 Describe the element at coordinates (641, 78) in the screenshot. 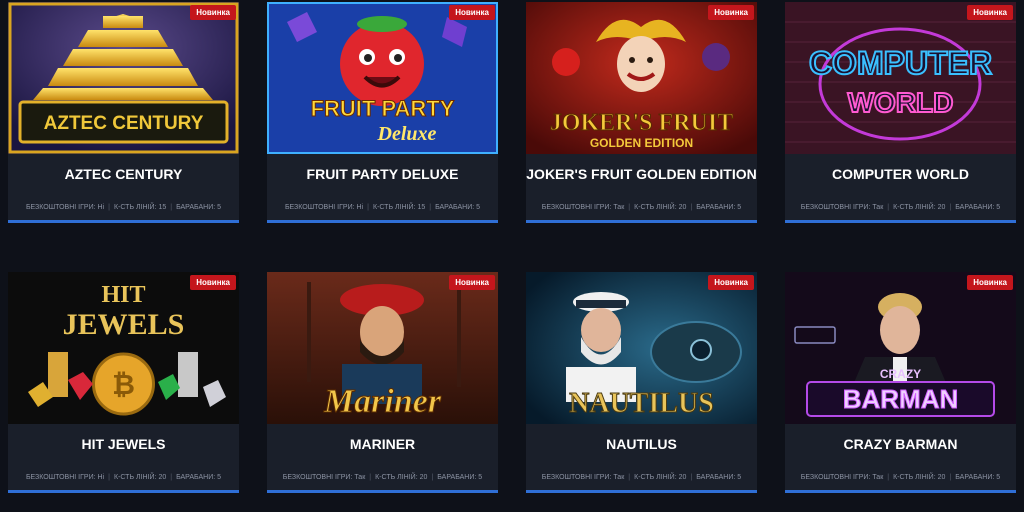

I see `game-thumbnail: JOKER'S FRUIT GOLDEN EDITION Новинка` at that location.